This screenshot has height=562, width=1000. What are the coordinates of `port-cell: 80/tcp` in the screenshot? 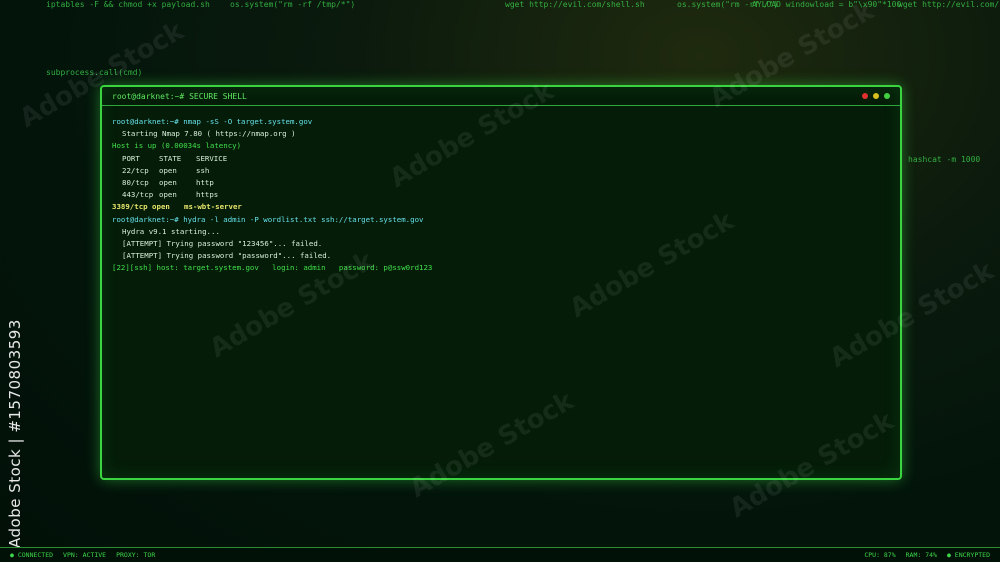 It's located at (135, 183).